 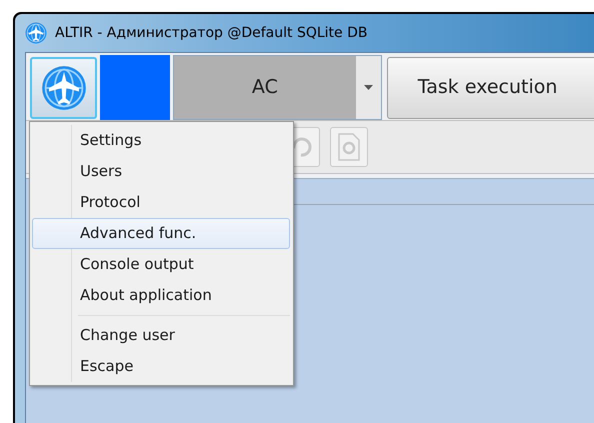 I want to click on globe-plane-icon, so click(x=63, y=87).